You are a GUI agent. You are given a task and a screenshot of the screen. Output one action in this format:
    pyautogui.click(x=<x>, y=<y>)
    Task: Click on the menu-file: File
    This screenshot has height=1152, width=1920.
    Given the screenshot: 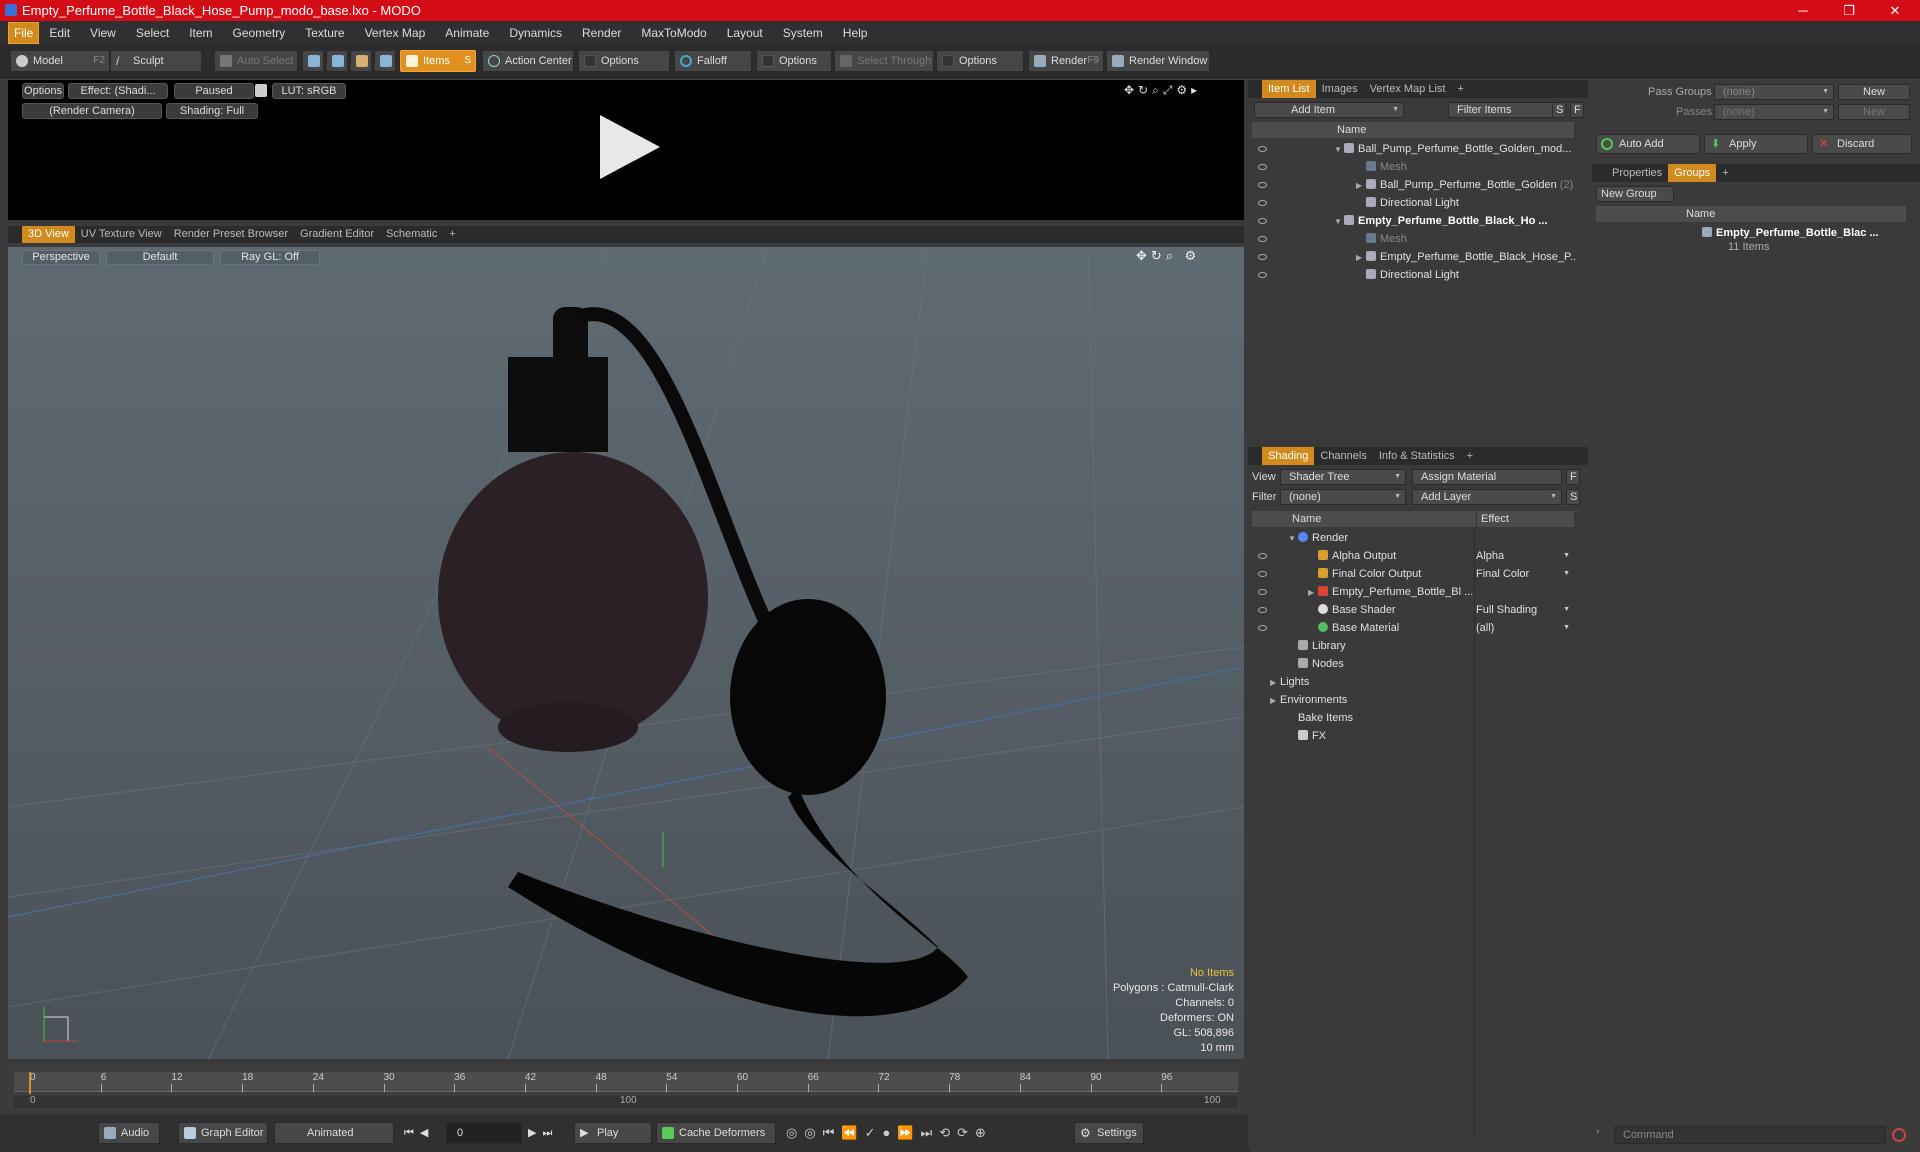 What is the action you would take?
    pyautogui.click(x=24, y=33)
    